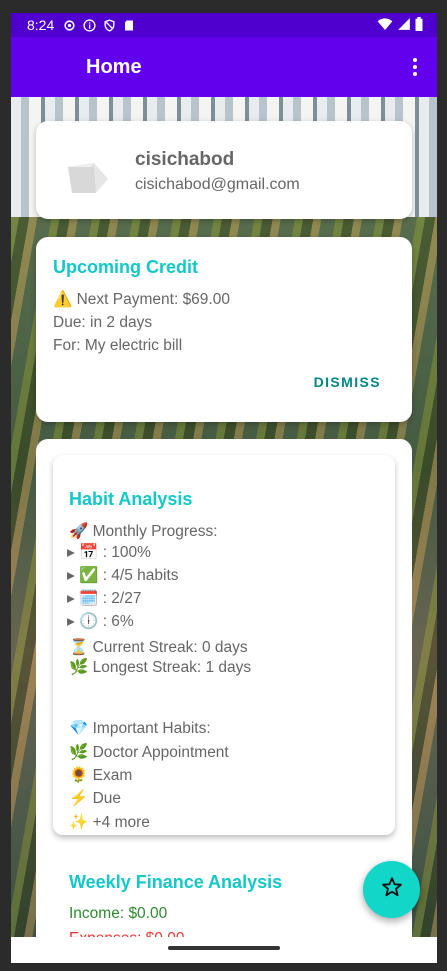  What do you see at coordinates (104, 598) in the screenshot?
I see `progress-item: ▸ 🗓️ : 2/27` at bounding box center [104, 598].